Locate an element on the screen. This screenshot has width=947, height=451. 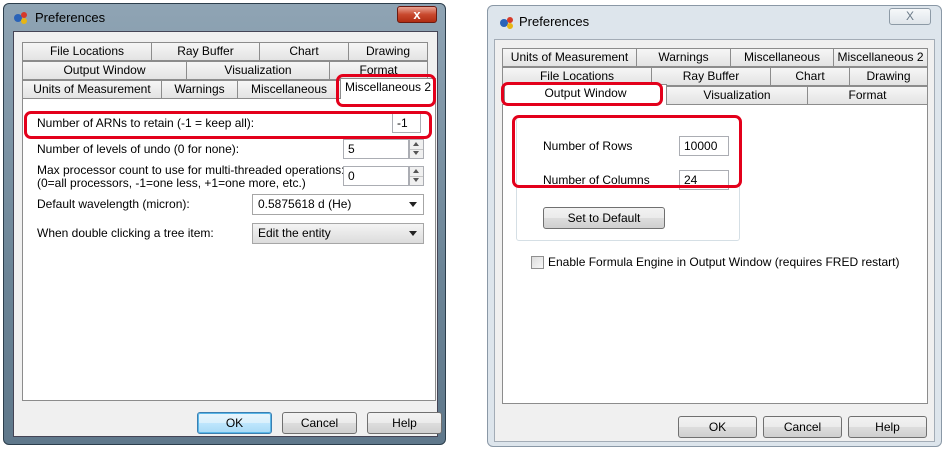
right-help-button: Help is located at coordinates (887, 427).